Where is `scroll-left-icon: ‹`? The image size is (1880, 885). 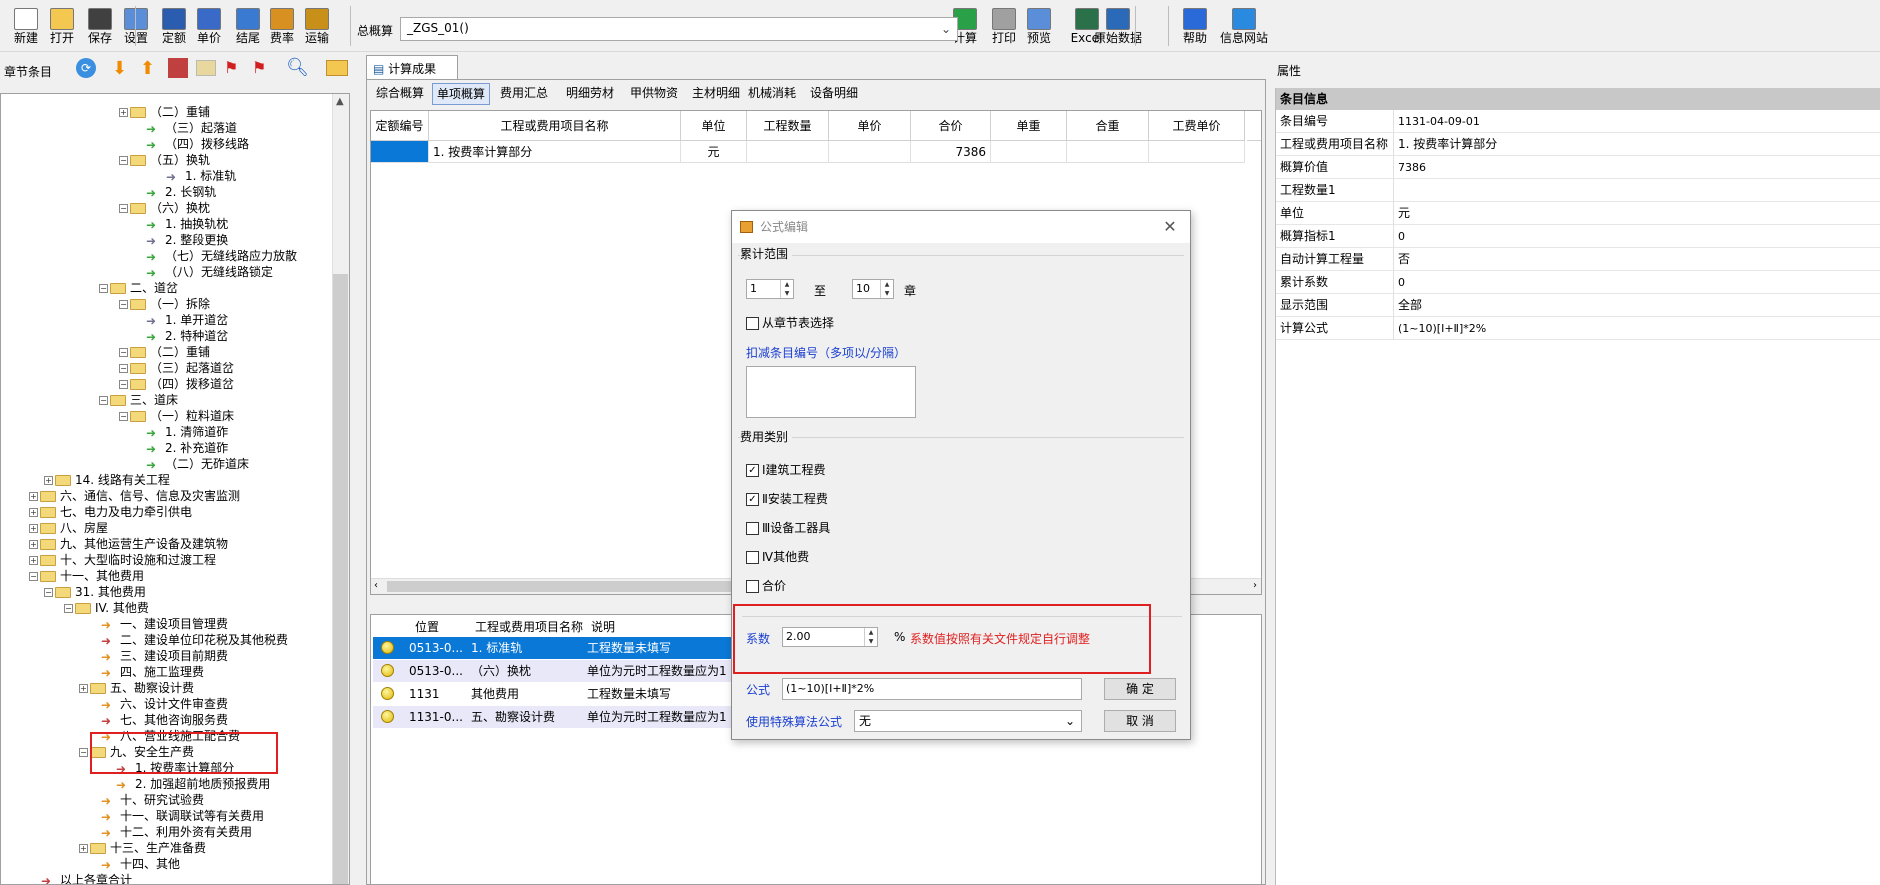 scroll-left-icon: ‹ is located at coordinates (376, 585).